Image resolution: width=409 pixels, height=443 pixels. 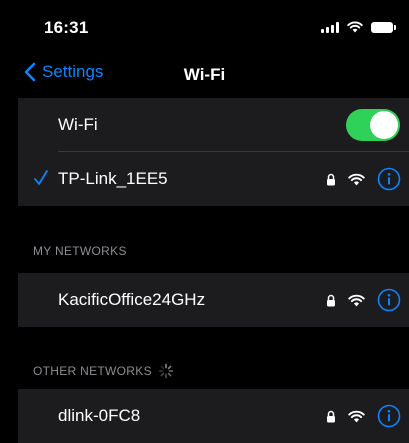 What do you see at coordinates (113, 178) in the screenshot?
I see `connected-network-name: TP-Link_1EE5` at bounding box center [113, 178].